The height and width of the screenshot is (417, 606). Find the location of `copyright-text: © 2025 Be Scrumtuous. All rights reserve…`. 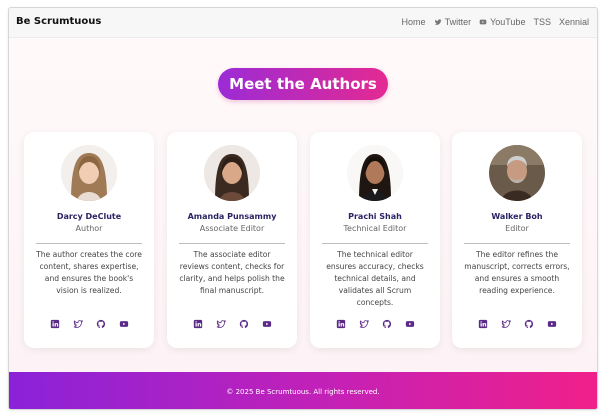

copyright-text: © 2025 Be Scrumtuous. All rights reserve… is located at coordinates (303, 391).